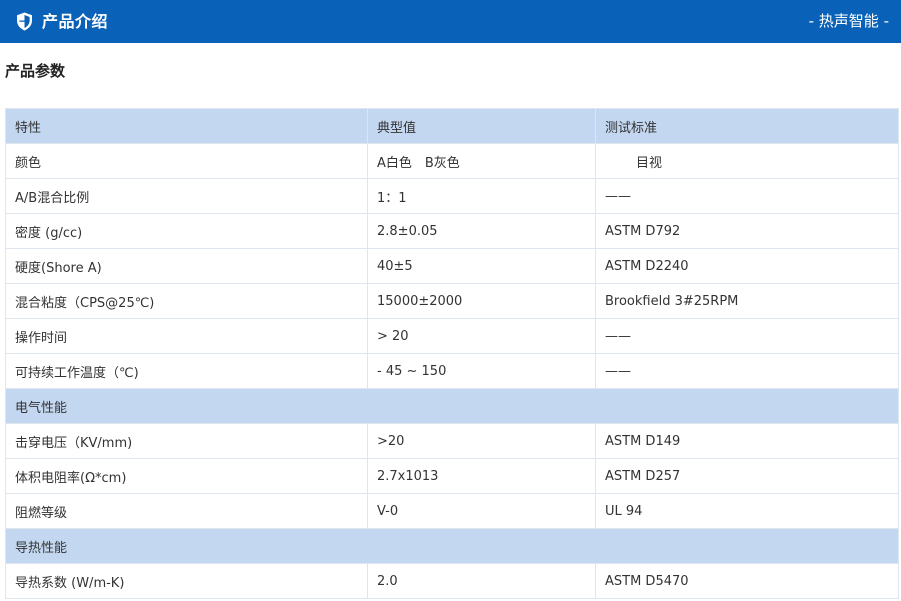 The width and height of the screenshot is (901, 601). I want to click on cell-test-standard: ASTM D149, so click(747, 441).